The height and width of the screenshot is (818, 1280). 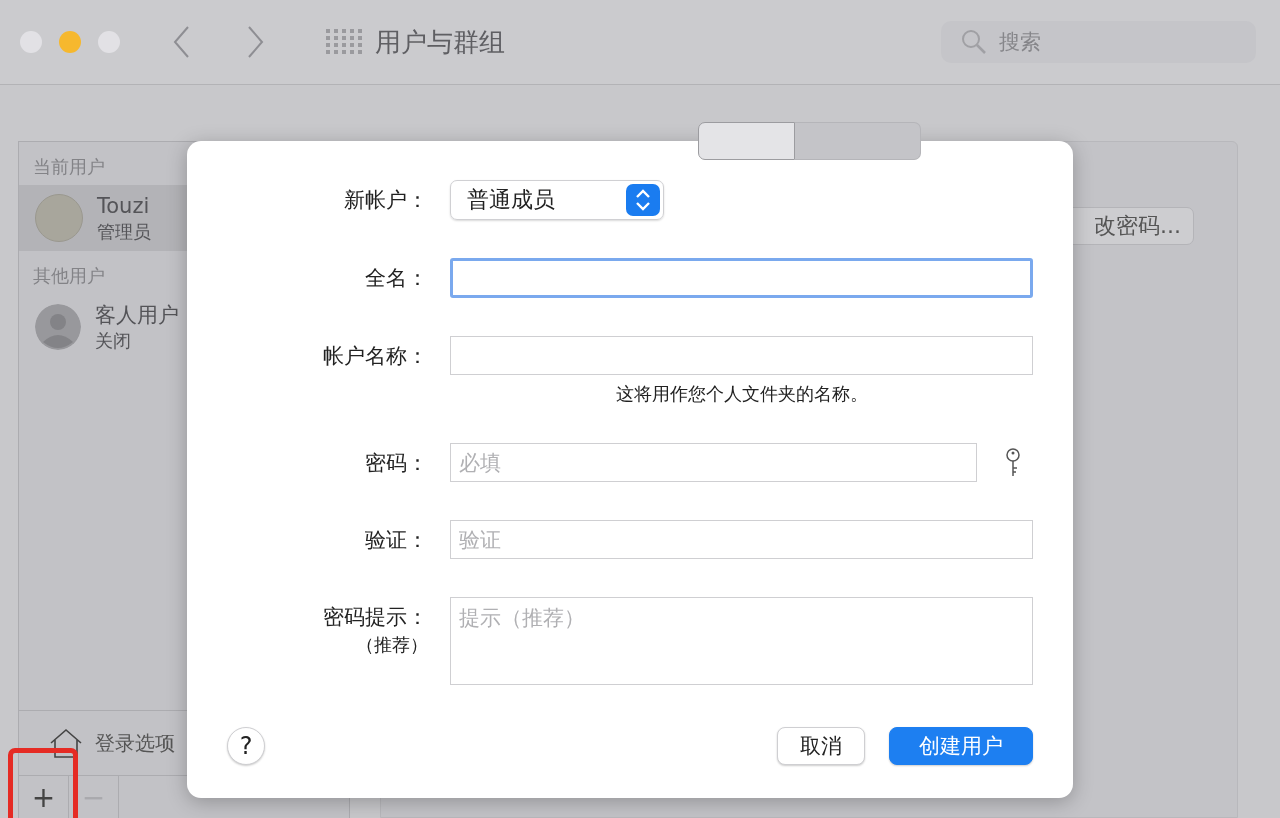 What do you see at coordinates (741, 539) in the screenshot?
I see `input-field: 验证` at bounding box center [741, 539].